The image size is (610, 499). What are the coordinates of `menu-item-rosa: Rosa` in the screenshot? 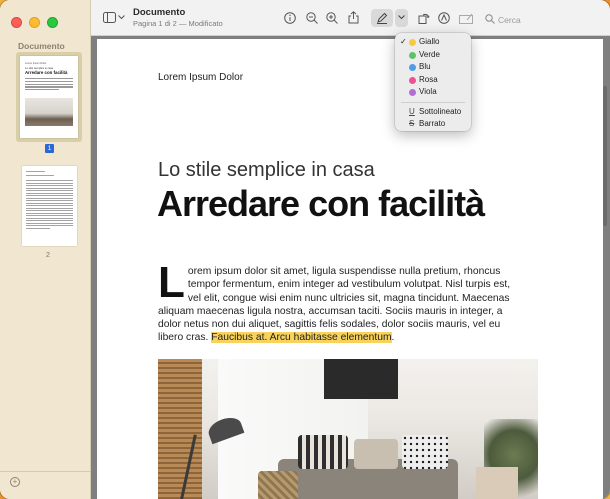 It's located at (433, 80).